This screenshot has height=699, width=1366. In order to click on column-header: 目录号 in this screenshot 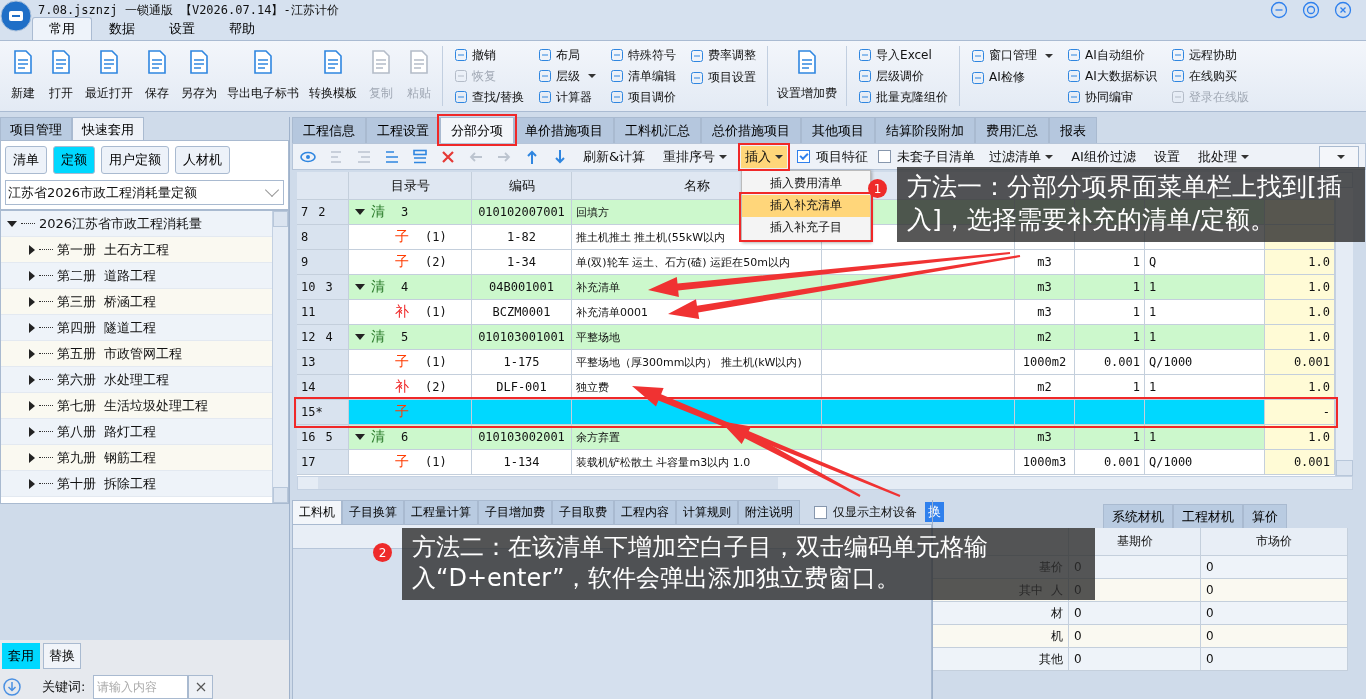, I will do `click(410, 186)`.